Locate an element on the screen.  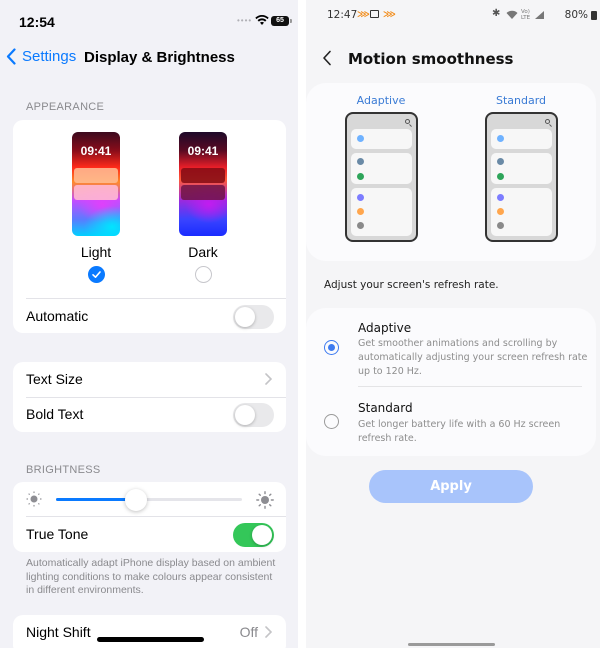
automatic-toggle is located at coordinates (253, 317).